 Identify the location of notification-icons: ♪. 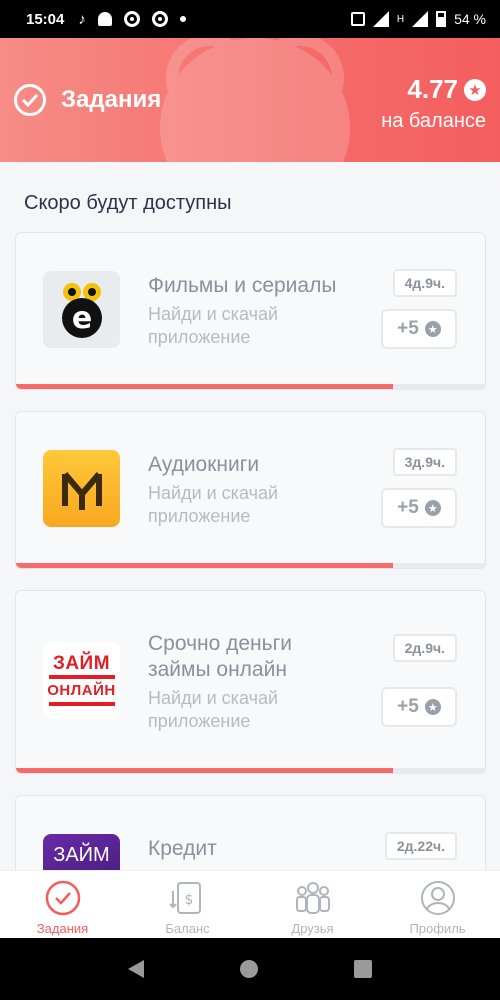
(132, 19).